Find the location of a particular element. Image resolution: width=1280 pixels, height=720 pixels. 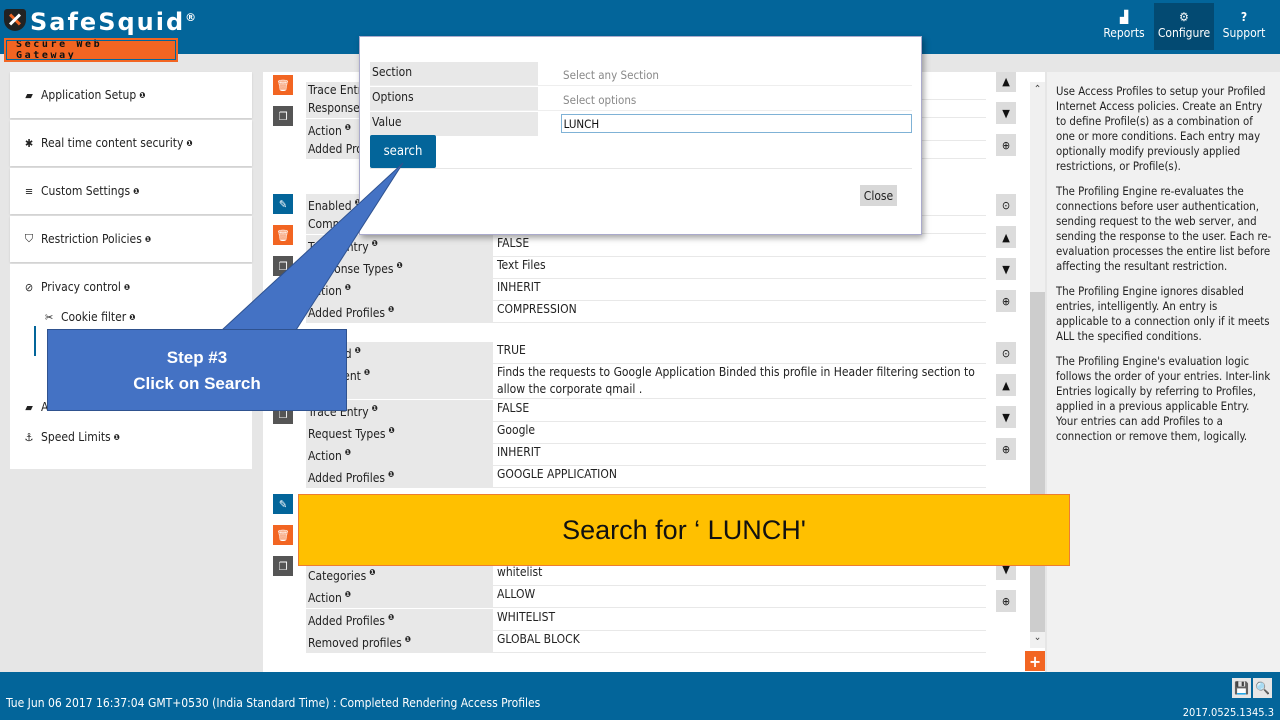

nav-support-label: Support is located at coordinates (1244, 33).